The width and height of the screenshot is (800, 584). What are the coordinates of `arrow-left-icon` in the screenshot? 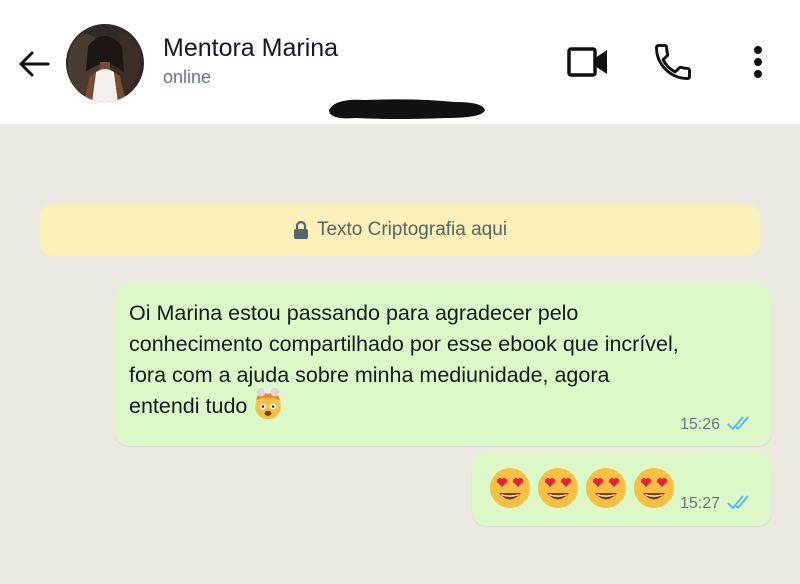 It's located at (34, 64).